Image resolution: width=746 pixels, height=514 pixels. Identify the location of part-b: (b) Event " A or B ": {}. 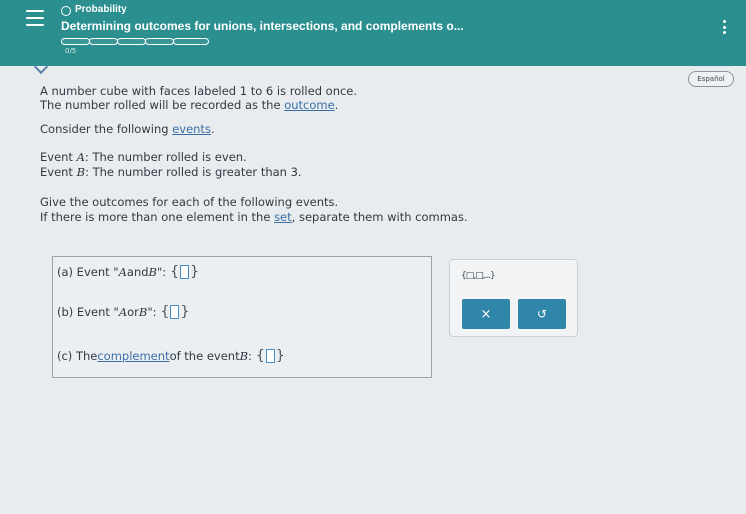
(123, 312).